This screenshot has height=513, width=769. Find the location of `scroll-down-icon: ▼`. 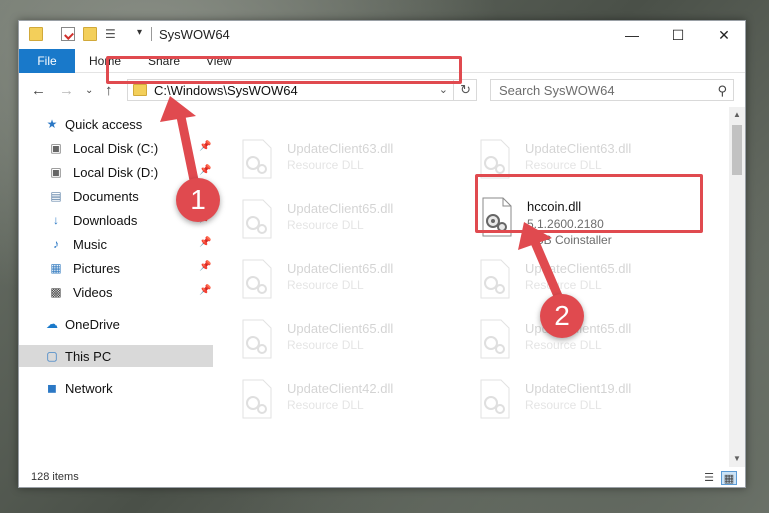

scroll-down-icon: ▼ is located at coordinates (737, 459).